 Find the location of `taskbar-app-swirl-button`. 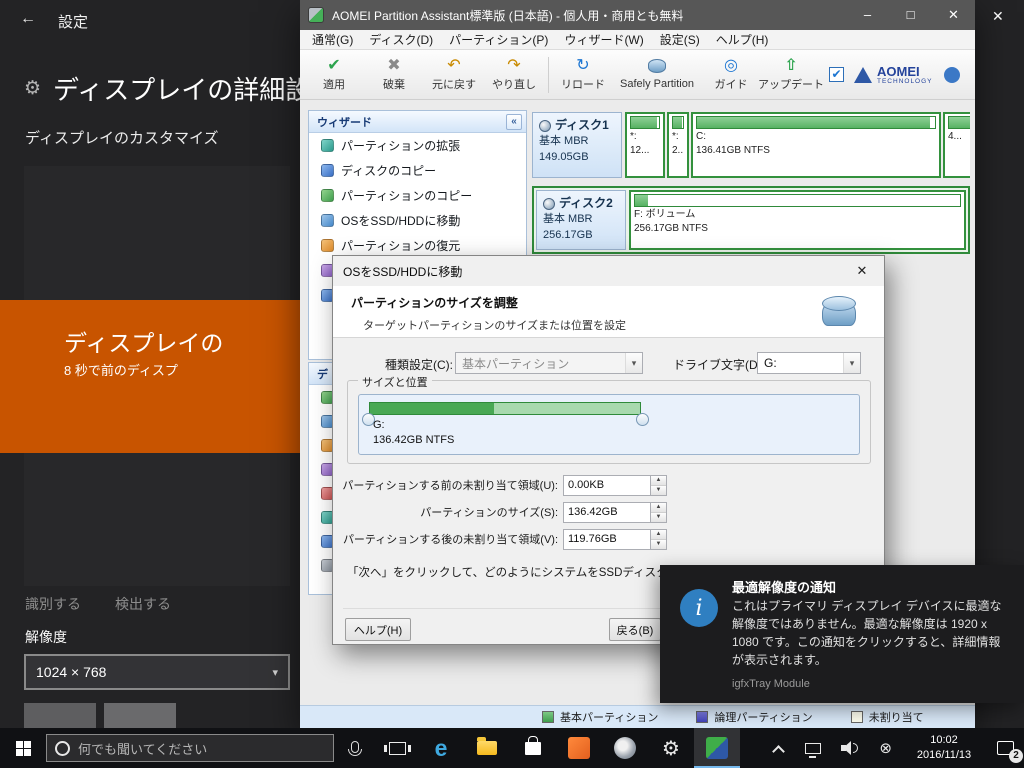

taskbar-app-swirl-button is located at coordinates (625, 748).